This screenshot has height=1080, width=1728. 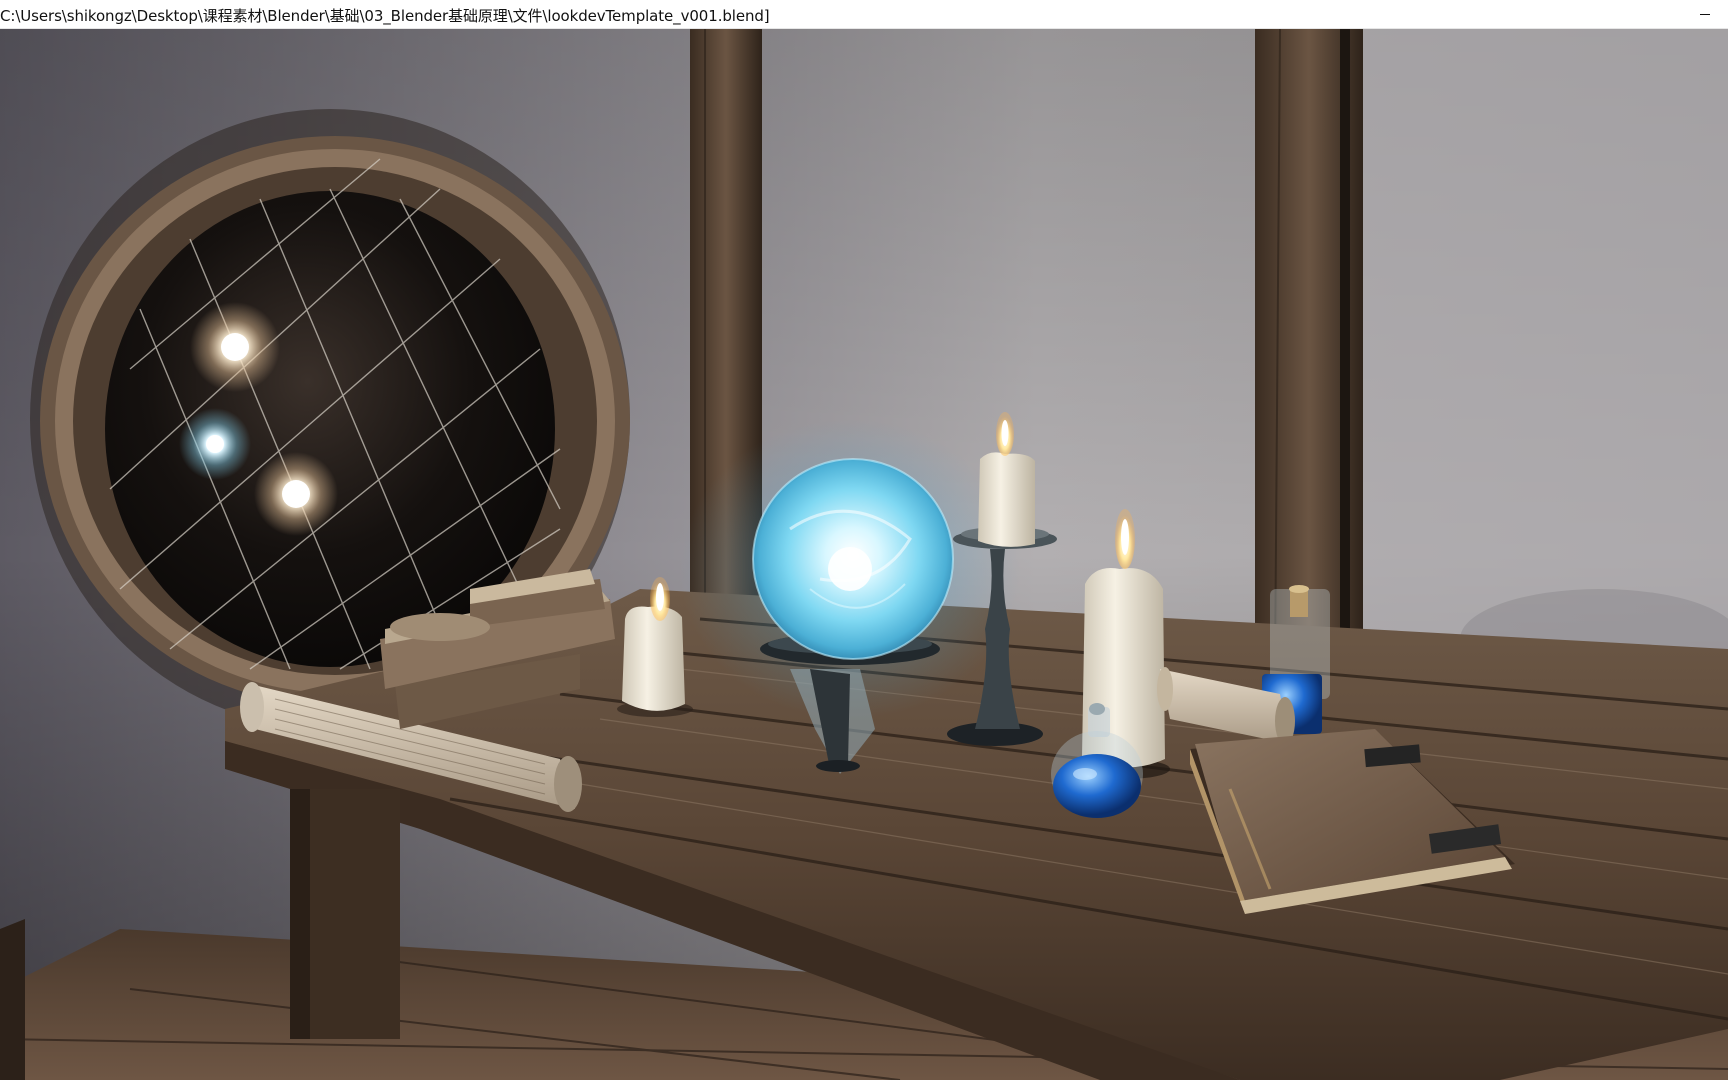 I want to click on candle-tall, so click(x=1006, y=499).